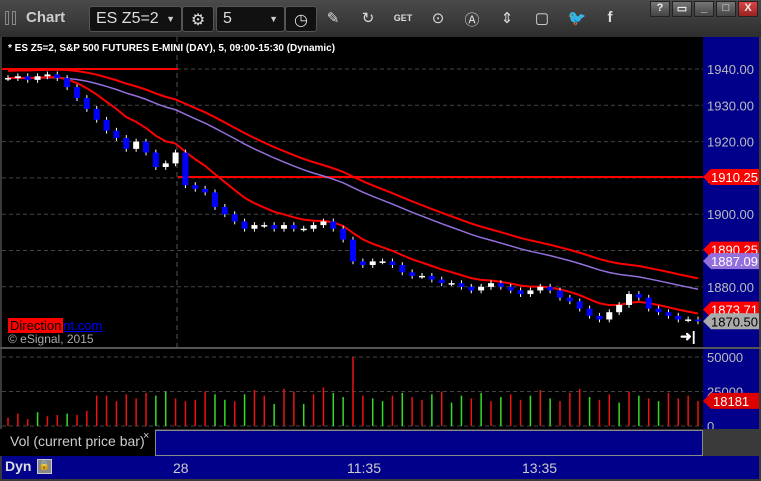 Image resolution: width=761 pixels, height=481 pixels. I want to click on price-tick: 1880.00, so click(730, 287).